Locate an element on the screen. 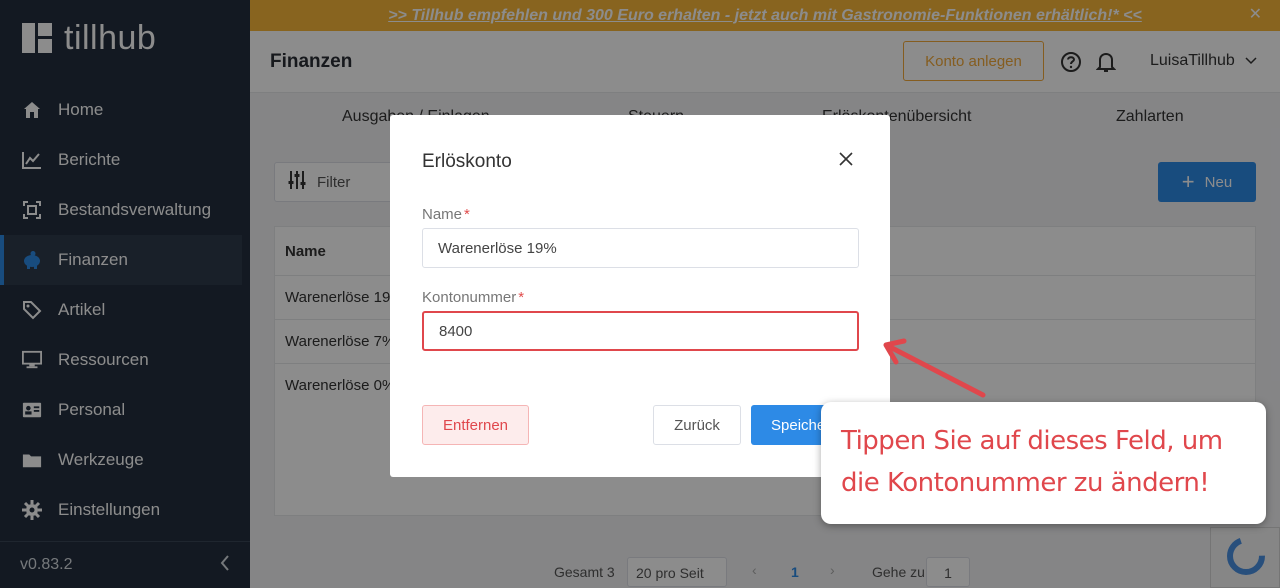  account-number-label: Kontonummer * is located at coordinates (473, 297).